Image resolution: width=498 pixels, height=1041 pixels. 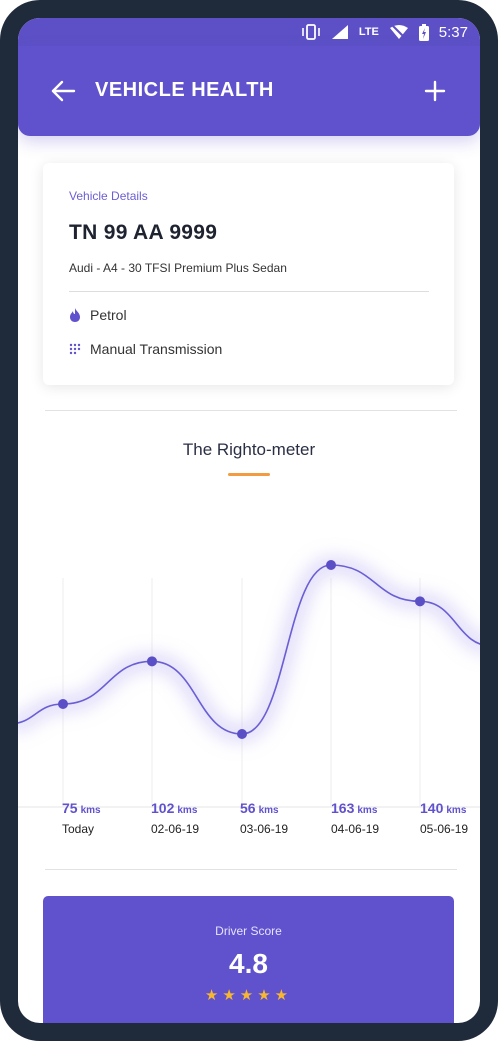 What do you see at coordinates (264, 829) in the screenshot?
I see `day-date: 03-06-19` at bounding box center [264, 829].